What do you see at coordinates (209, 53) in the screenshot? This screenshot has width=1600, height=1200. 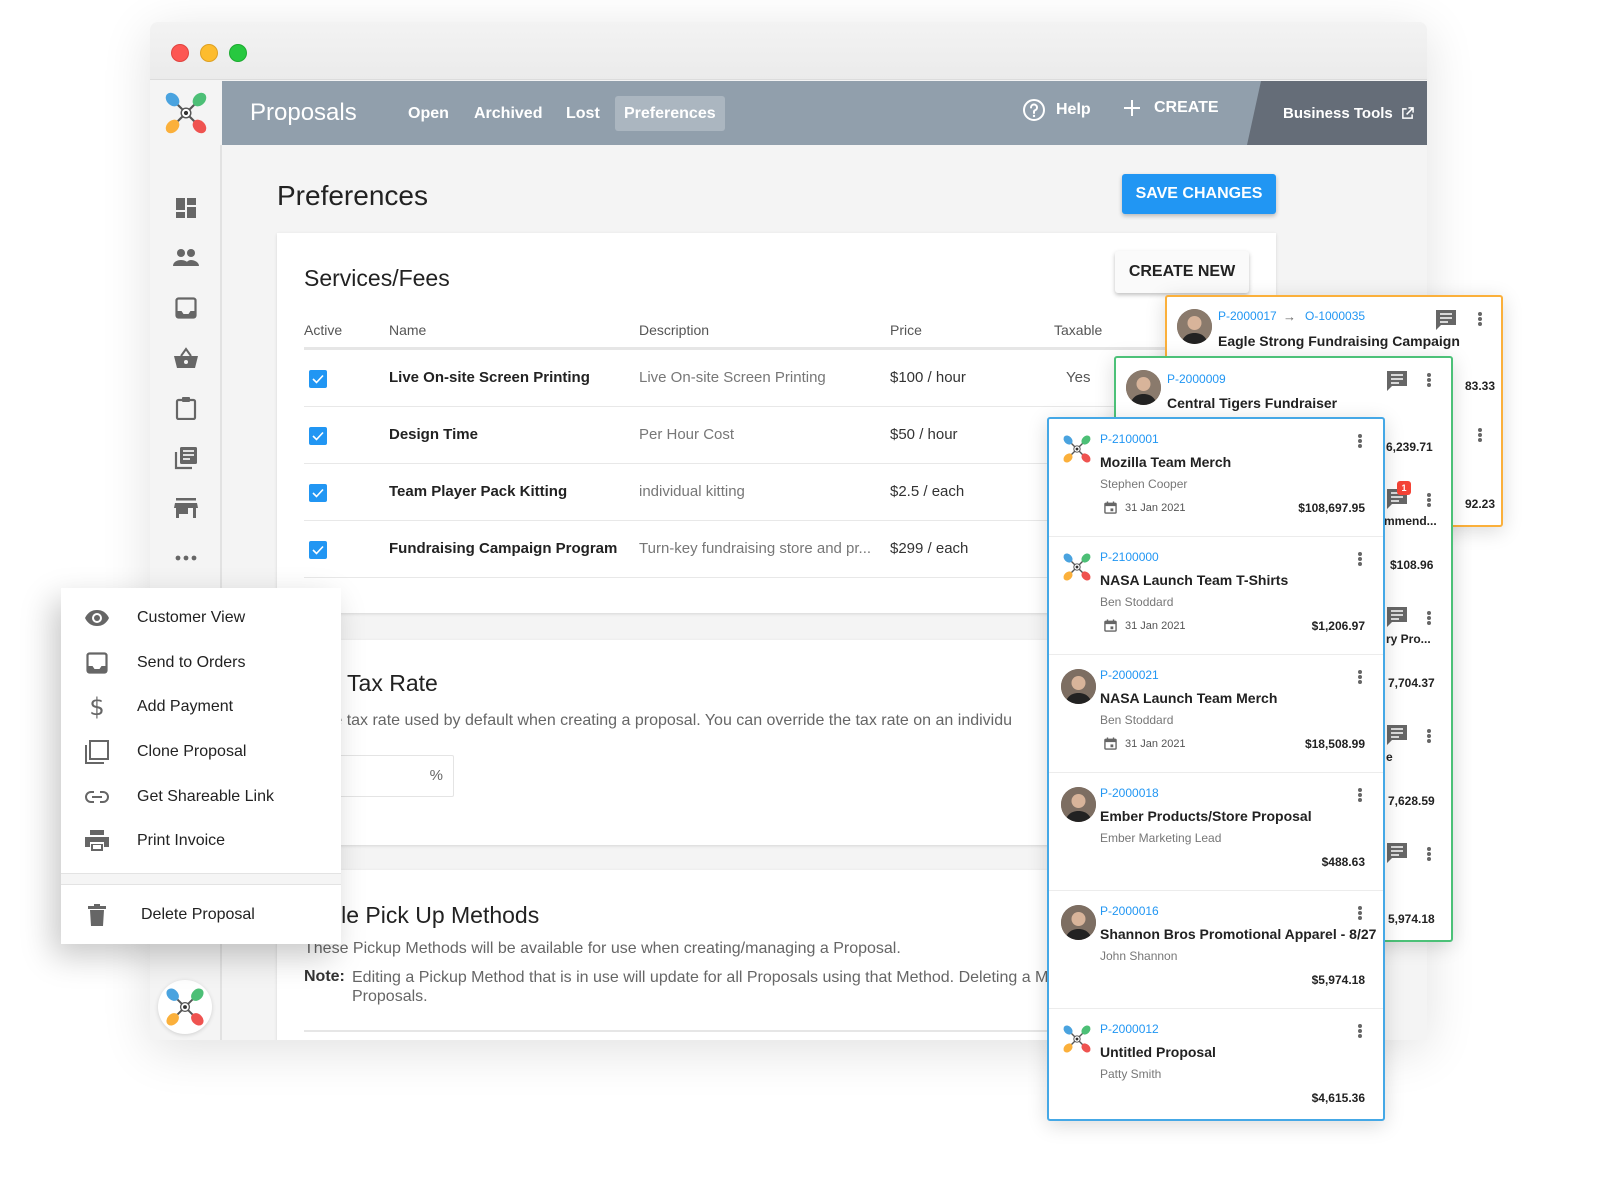 I see `minimize-window-button` at bounding box center [209, 53].